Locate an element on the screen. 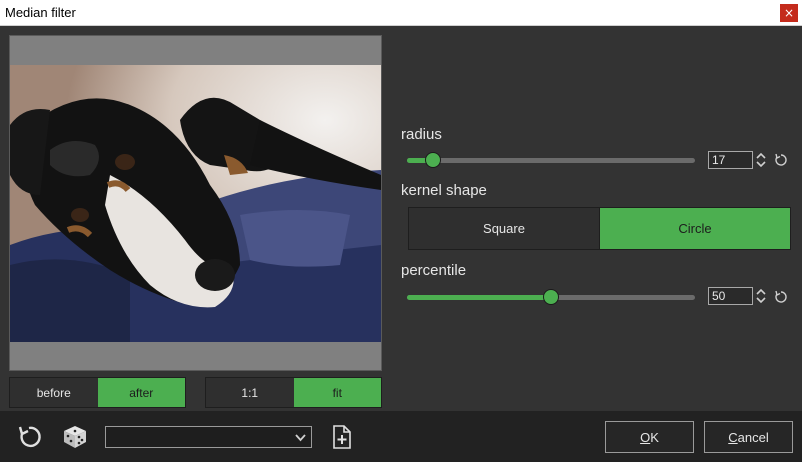 This screenshot has width=802, height=462. zoom-1-1-button: 1:1 is located at coordinates (250, 392).